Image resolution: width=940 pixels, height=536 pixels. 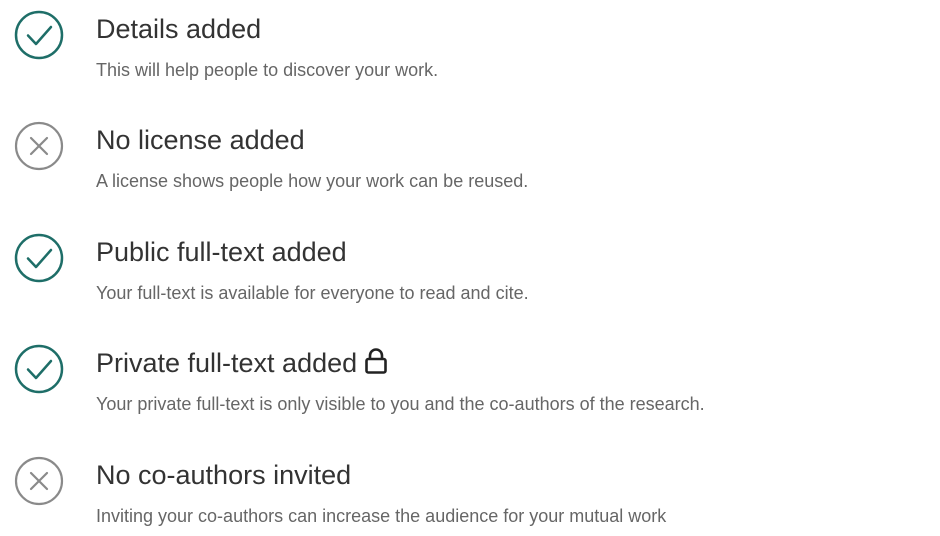 I want to click on checklist-item-title: Details added, so click(x=179, y=29).